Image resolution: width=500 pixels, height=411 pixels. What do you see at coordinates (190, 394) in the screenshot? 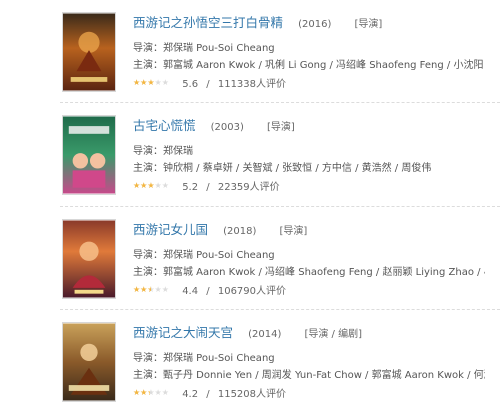
I see `rating-value: 4.2` at bounding box center [190, 394].